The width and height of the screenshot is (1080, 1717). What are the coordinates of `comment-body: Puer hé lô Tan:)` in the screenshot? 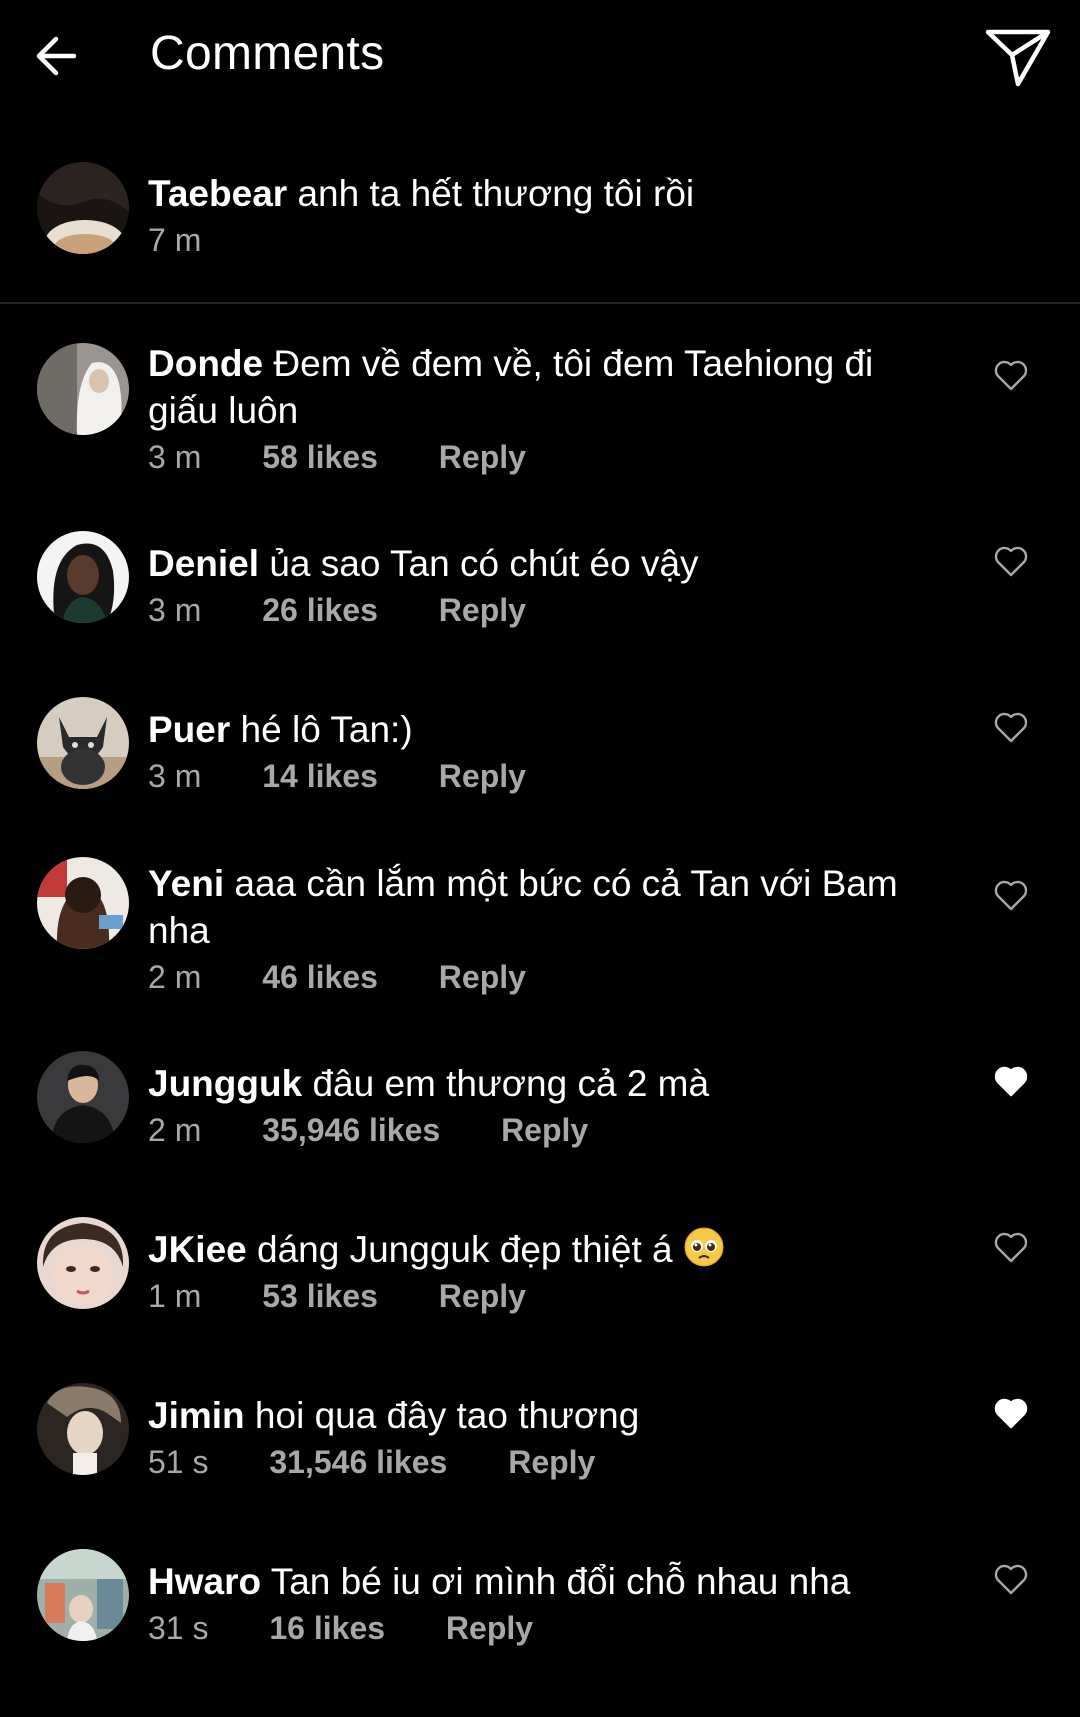 It's located at (538, 729).